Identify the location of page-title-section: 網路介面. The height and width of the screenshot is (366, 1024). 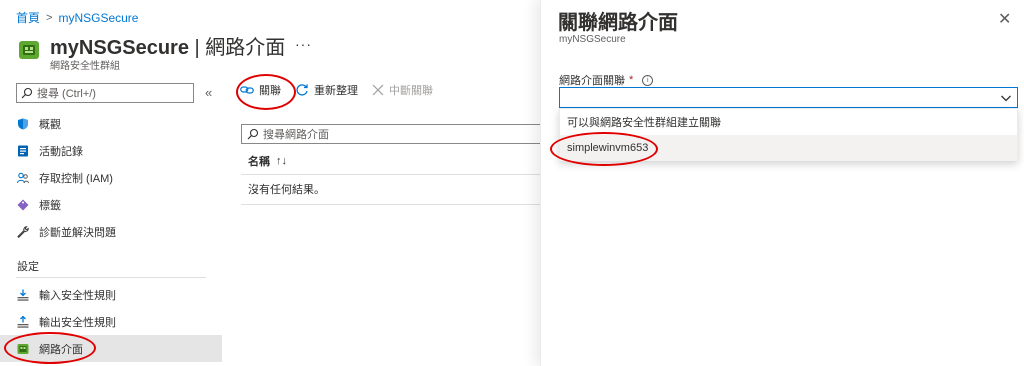
(245, 48).